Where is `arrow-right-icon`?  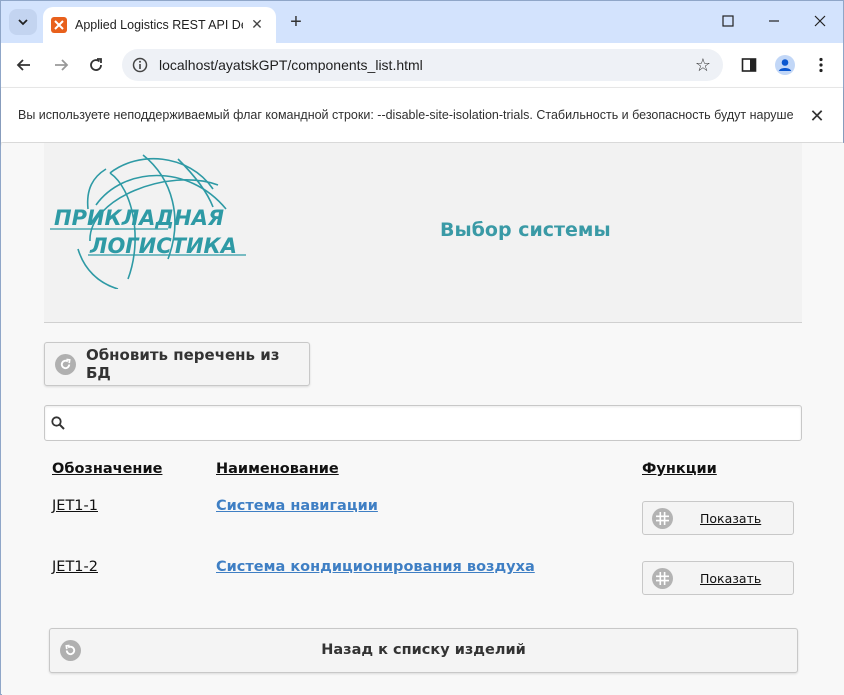 arrow-right-icon is located at coordinates (62, 65).